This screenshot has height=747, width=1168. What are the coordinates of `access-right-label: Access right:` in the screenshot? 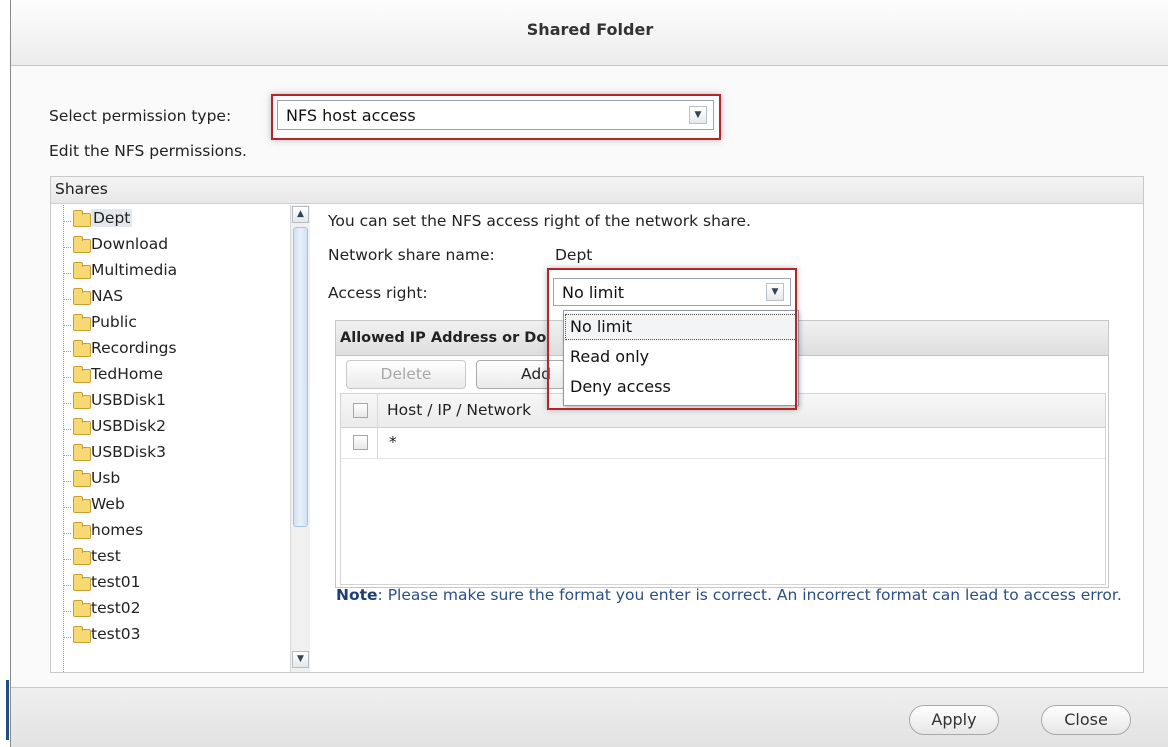 It's located at (378, 293).